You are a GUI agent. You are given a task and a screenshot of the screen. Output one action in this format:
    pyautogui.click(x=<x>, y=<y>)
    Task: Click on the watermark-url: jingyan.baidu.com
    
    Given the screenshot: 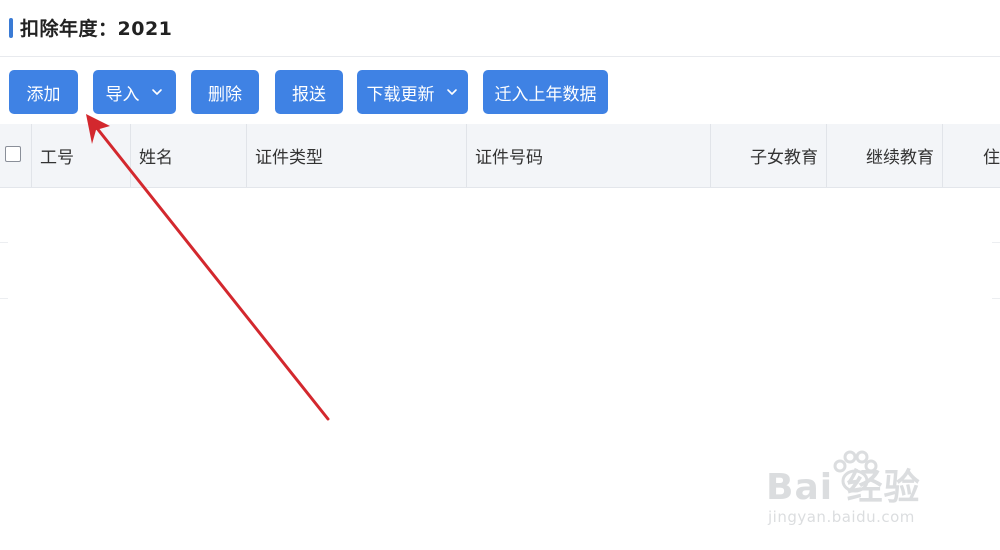 What is the action you would take?
    pyautogui.click(x=841, y=517)
    